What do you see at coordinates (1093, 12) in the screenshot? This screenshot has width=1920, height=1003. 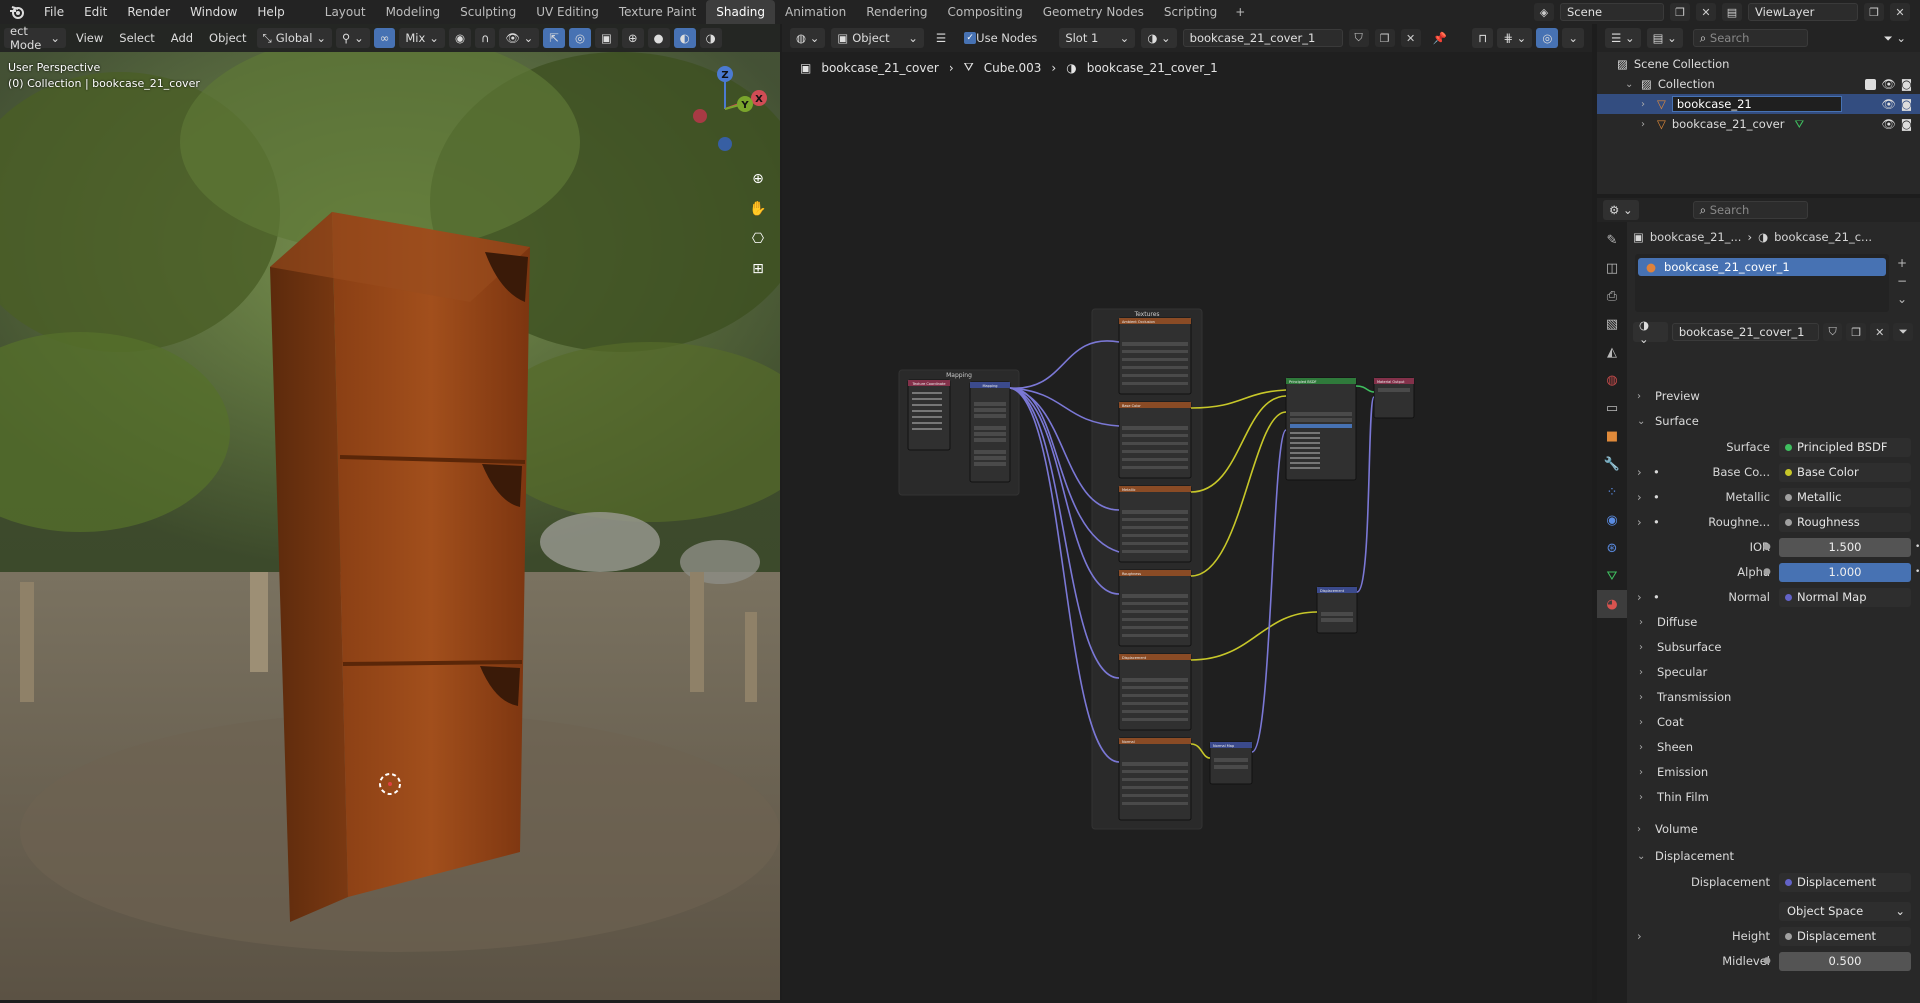 I see `tab-geometry-nodes: Geometry Nodes` at bounding box center [1093, 12].